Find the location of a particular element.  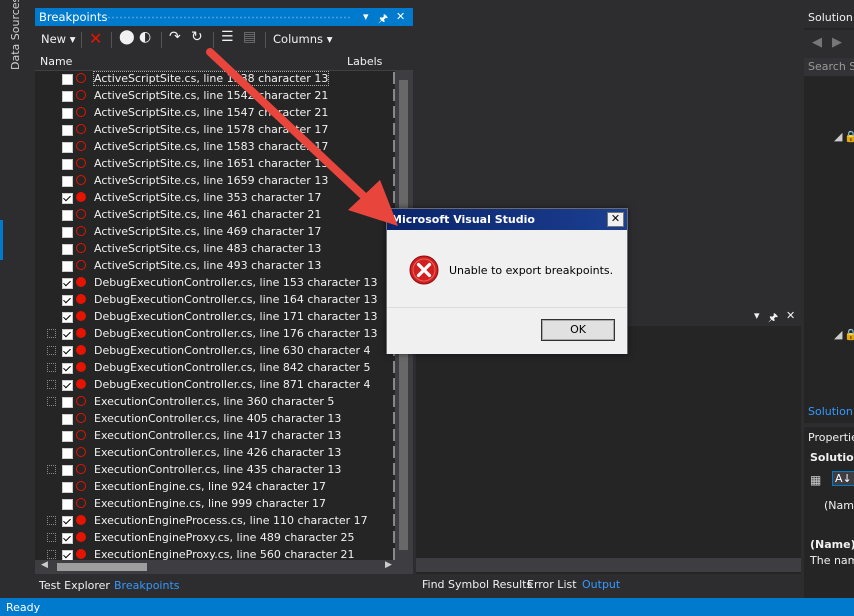

solution-search-box: Search Sc is located at coordinates (829, 67).